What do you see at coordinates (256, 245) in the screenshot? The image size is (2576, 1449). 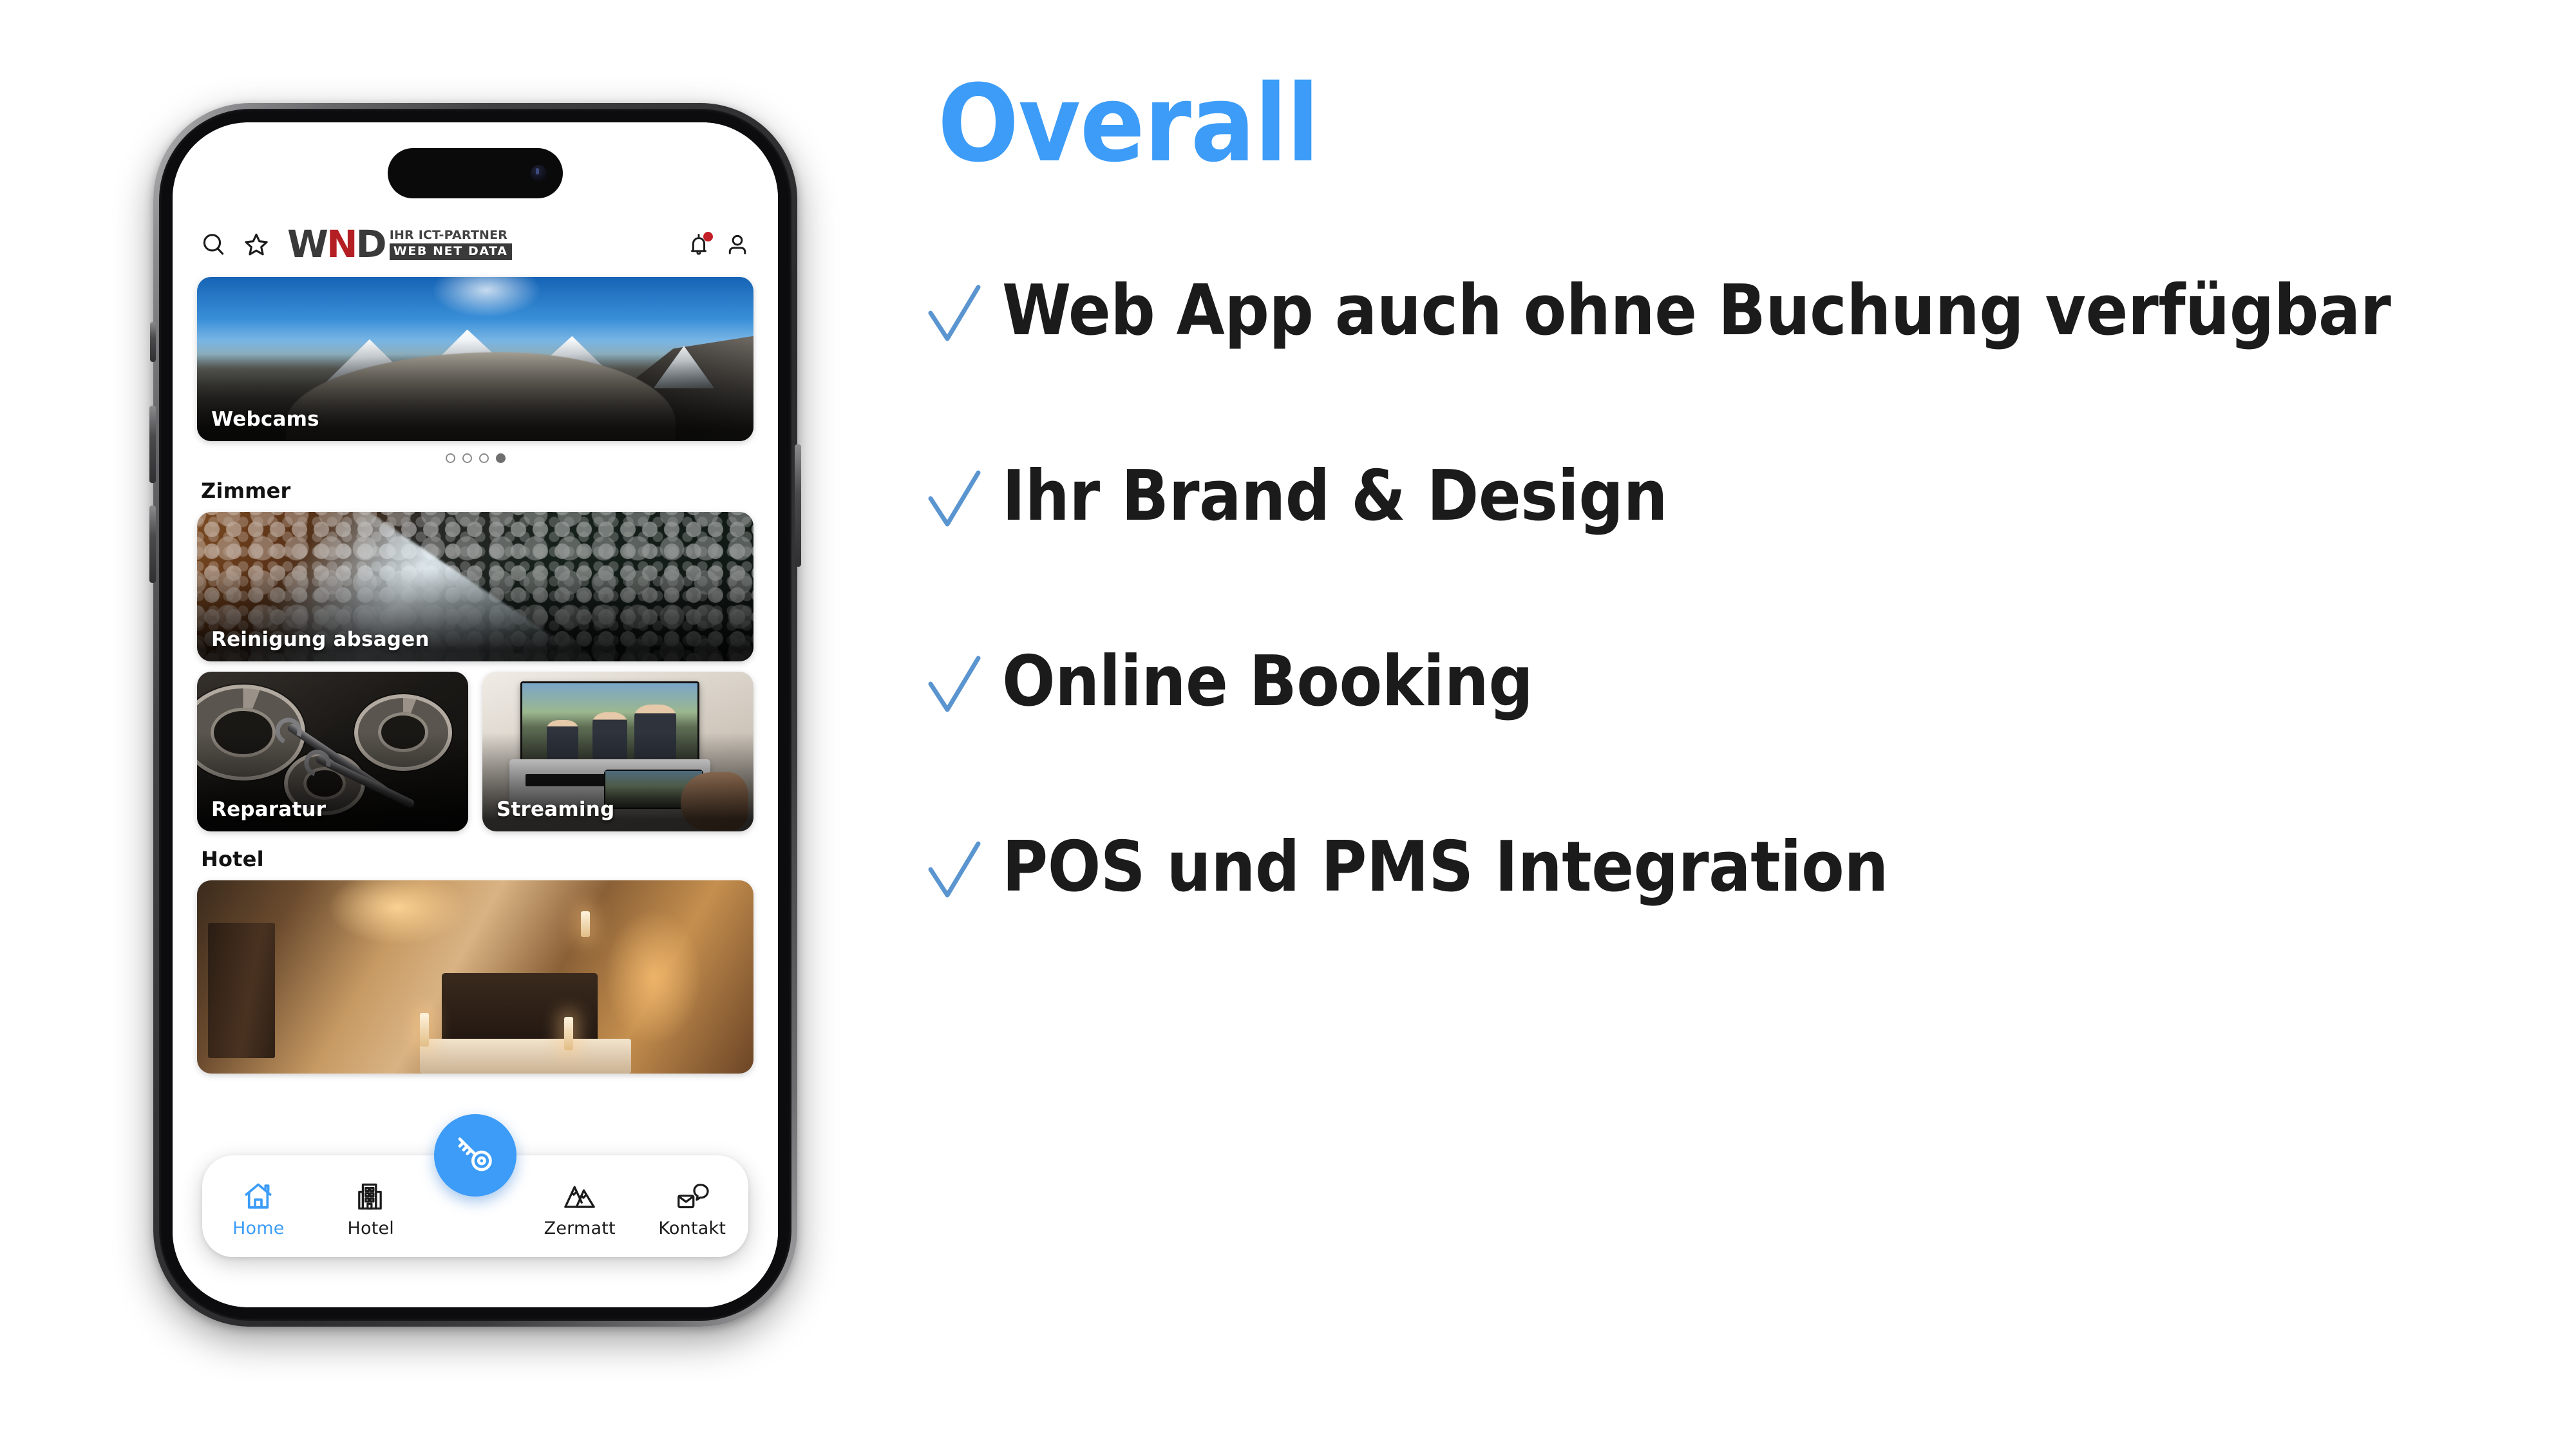 I see `star-icon` at bounding box center [256, 245].